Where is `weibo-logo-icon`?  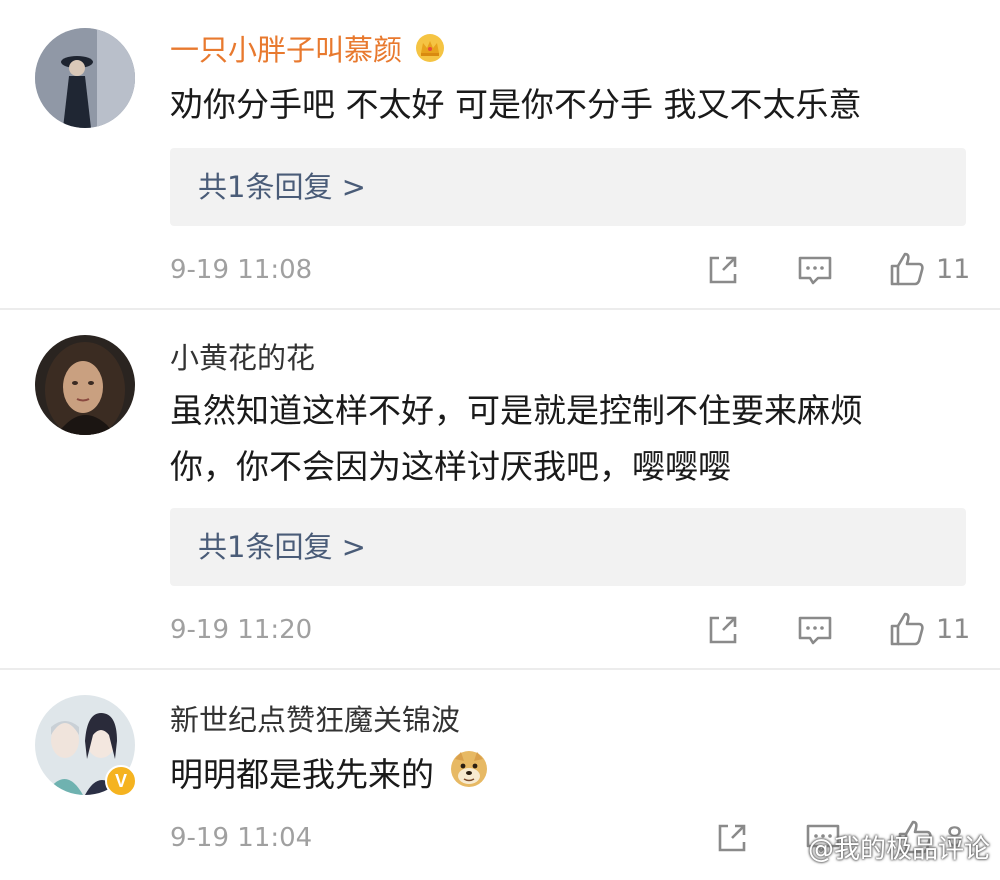 weibo-logo-icon is located at coordinates (785, 850).